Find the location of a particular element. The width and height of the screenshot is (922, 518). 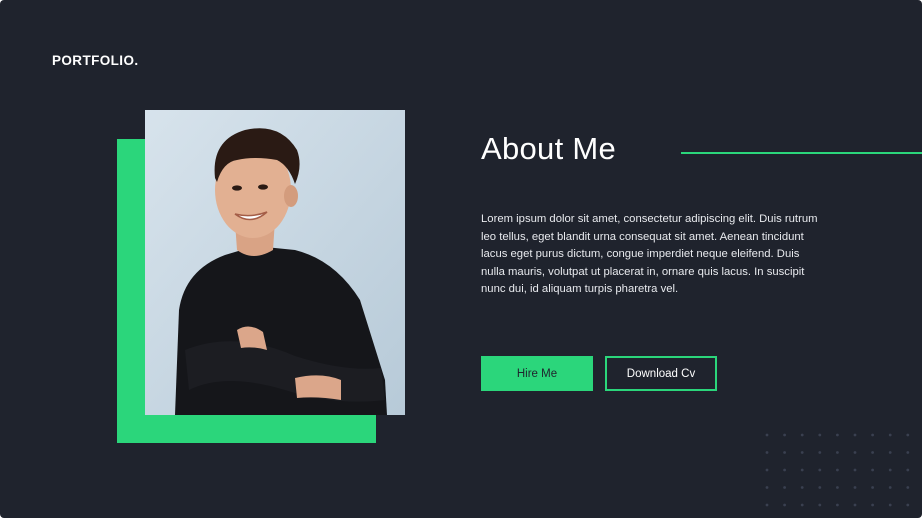

heading-divider is located at coordinates (801, 153).